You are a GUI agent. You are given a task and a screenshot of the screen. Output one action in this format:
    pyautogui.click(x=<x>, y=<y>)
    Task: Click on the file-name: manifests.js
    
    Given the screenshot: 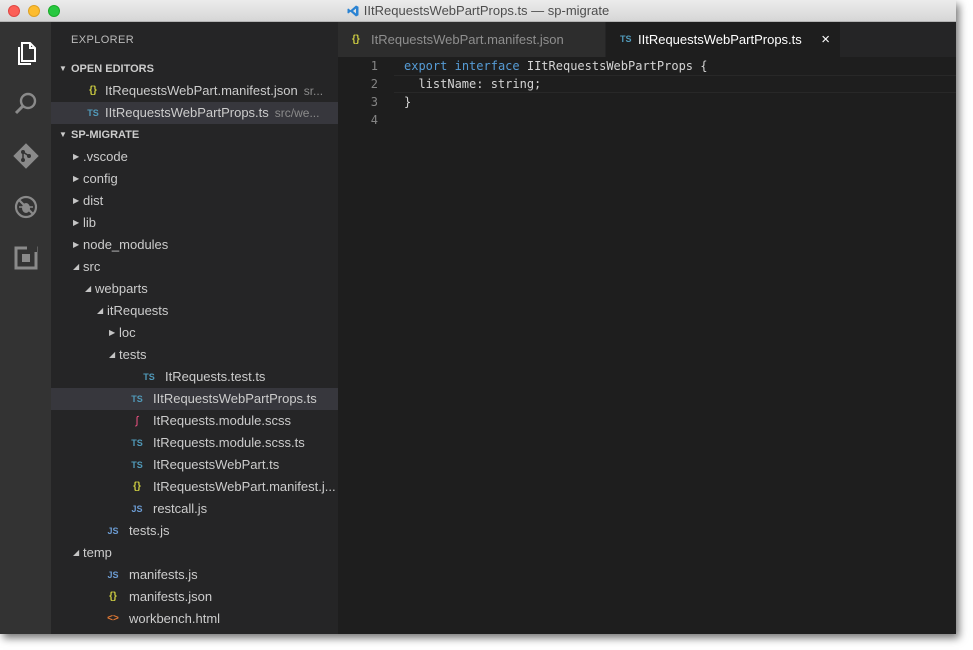 What is the action you would take?
    pyautogui.click(x=163, y=574)
    